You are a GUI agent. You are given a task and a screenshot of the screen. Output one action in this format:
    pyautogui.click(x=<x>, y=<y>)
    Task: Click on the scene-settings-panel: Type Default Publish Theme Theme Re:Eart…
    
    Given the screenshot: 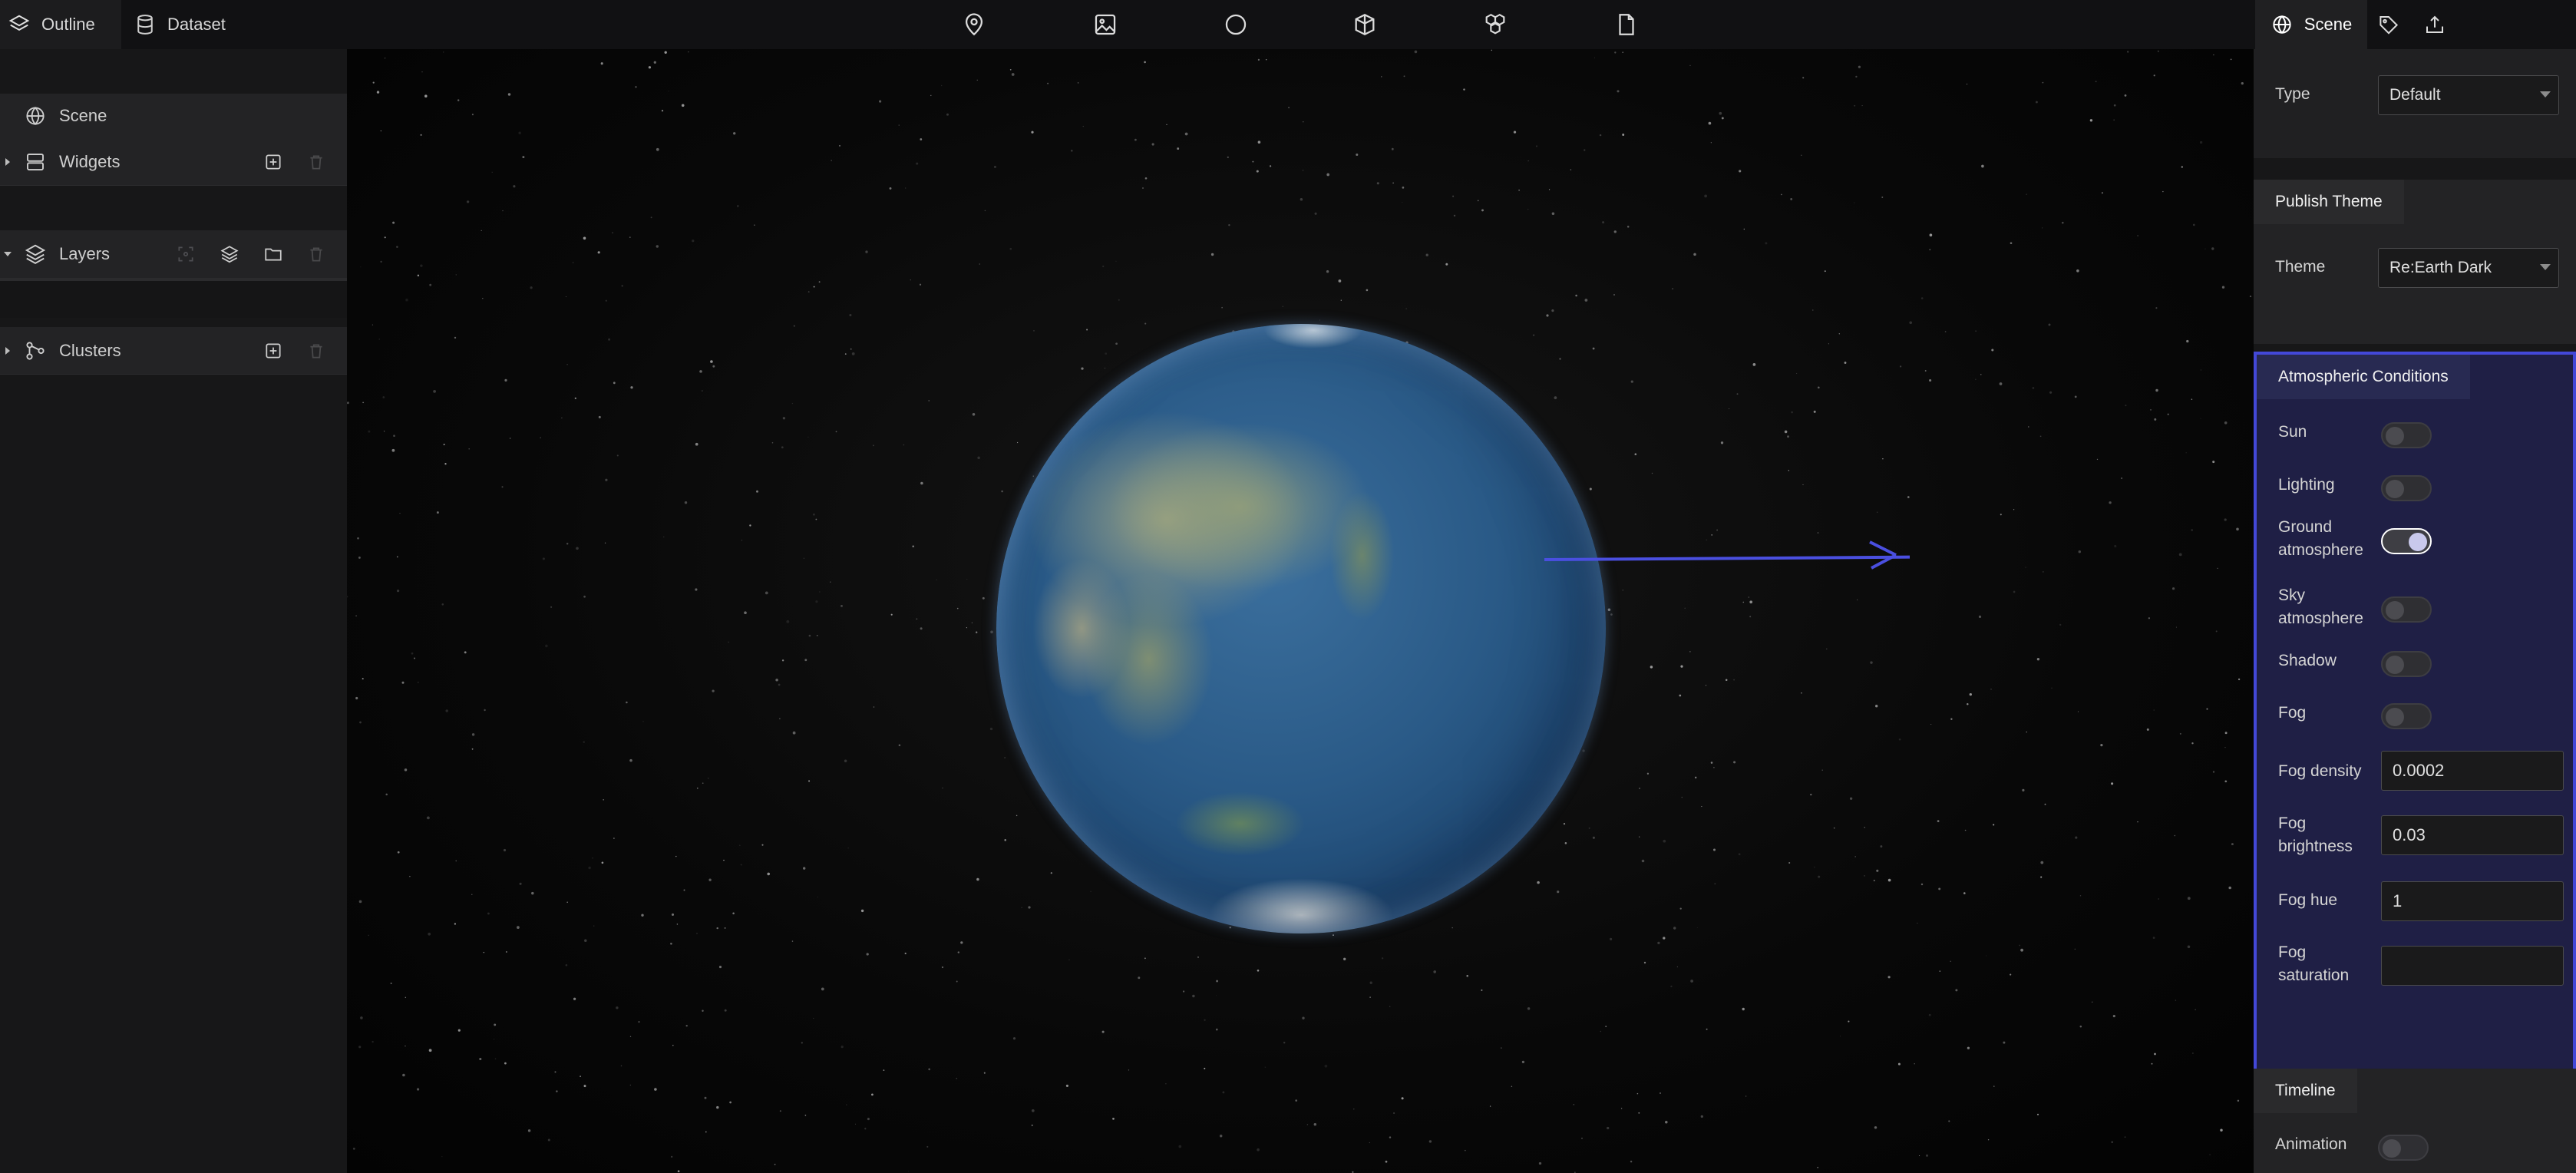 What is the action you would take?
    pyautogui.click(x=2415, y=611)
    